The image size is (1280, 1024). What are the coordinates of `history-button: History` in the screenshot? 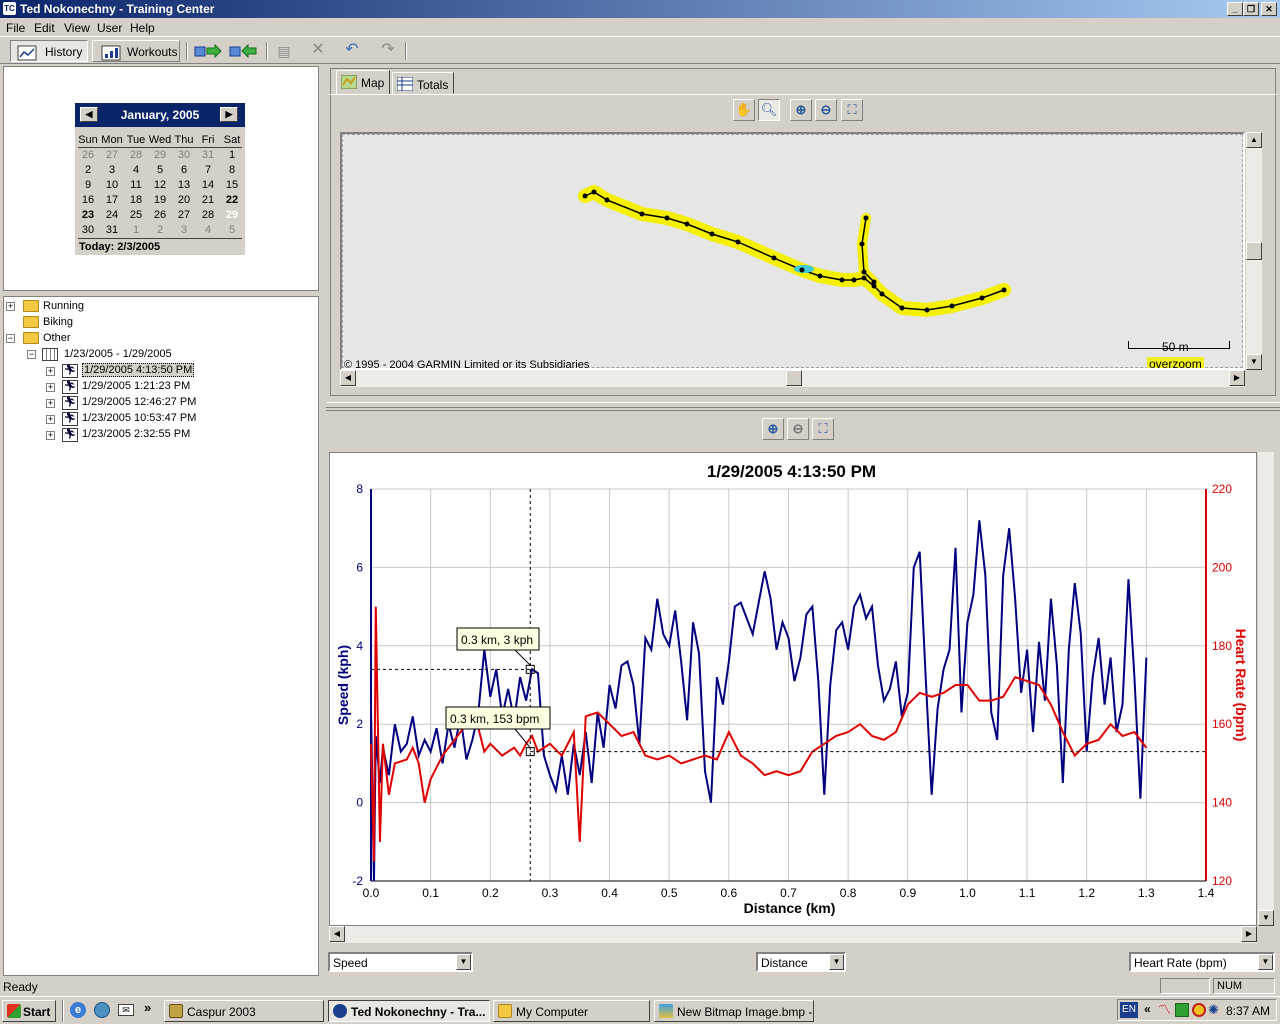 It's located at (49, 51).